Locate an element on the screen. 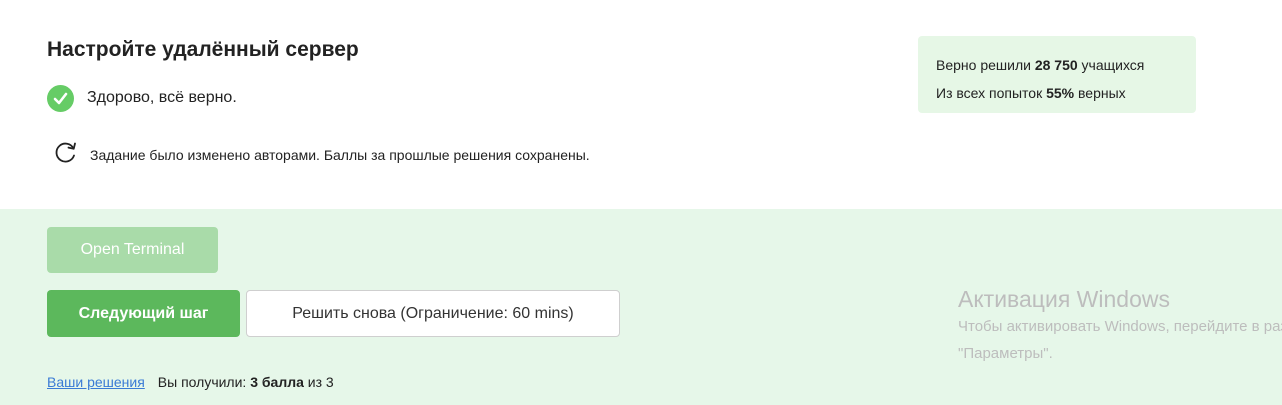  refresh-icon is located at coordinates (66, 152).